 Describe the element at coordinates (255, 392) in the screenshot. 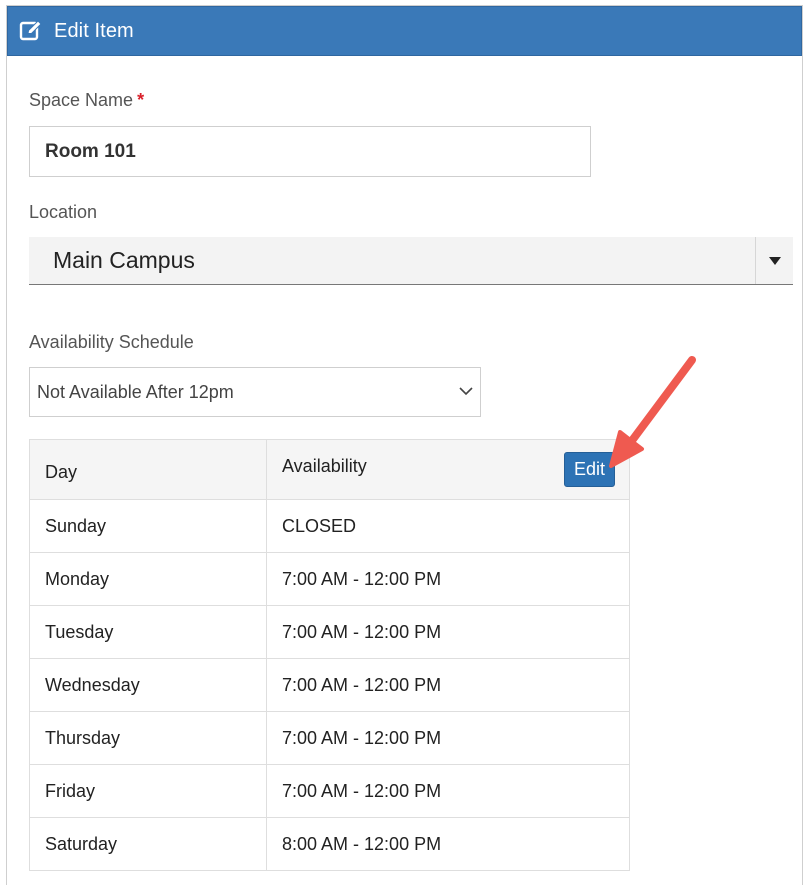

I see `availability-schedule-select: Not Available After 12pm` at that location.